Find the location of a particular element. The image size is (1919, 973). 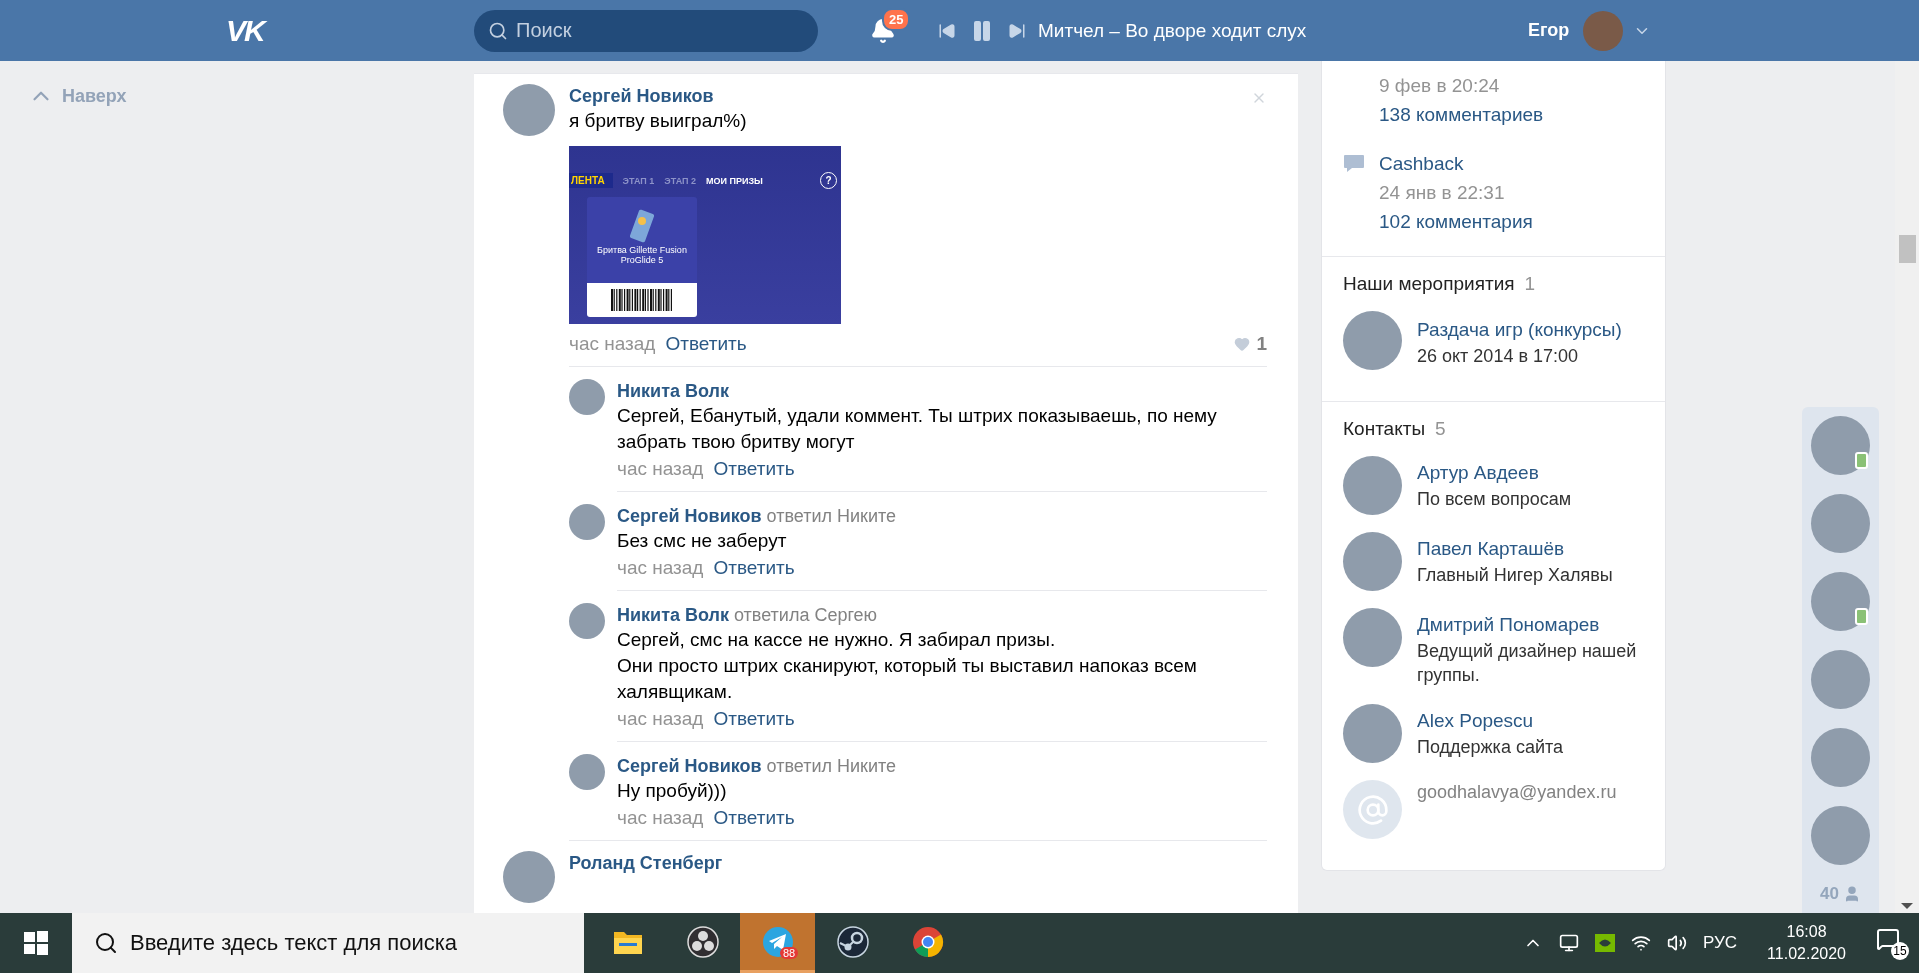

taskbar-app: 88 is located at coordinates (777, 943).